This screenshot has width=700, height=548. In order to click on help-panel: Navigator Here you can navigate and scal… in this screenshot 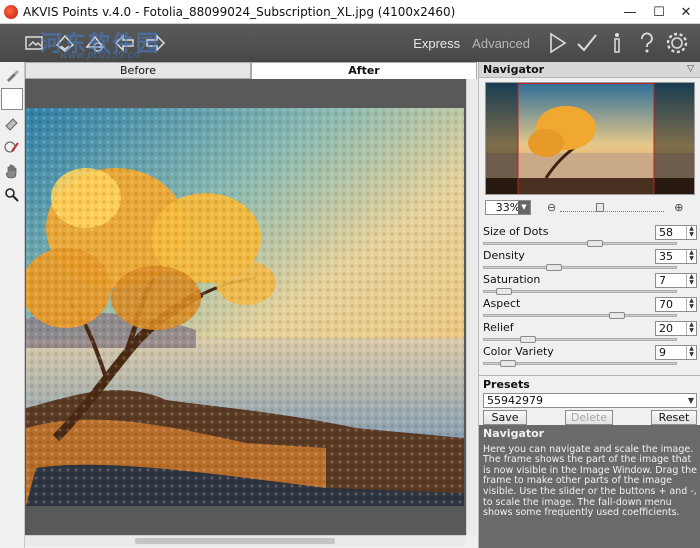, I will do `click(589, 486)`.